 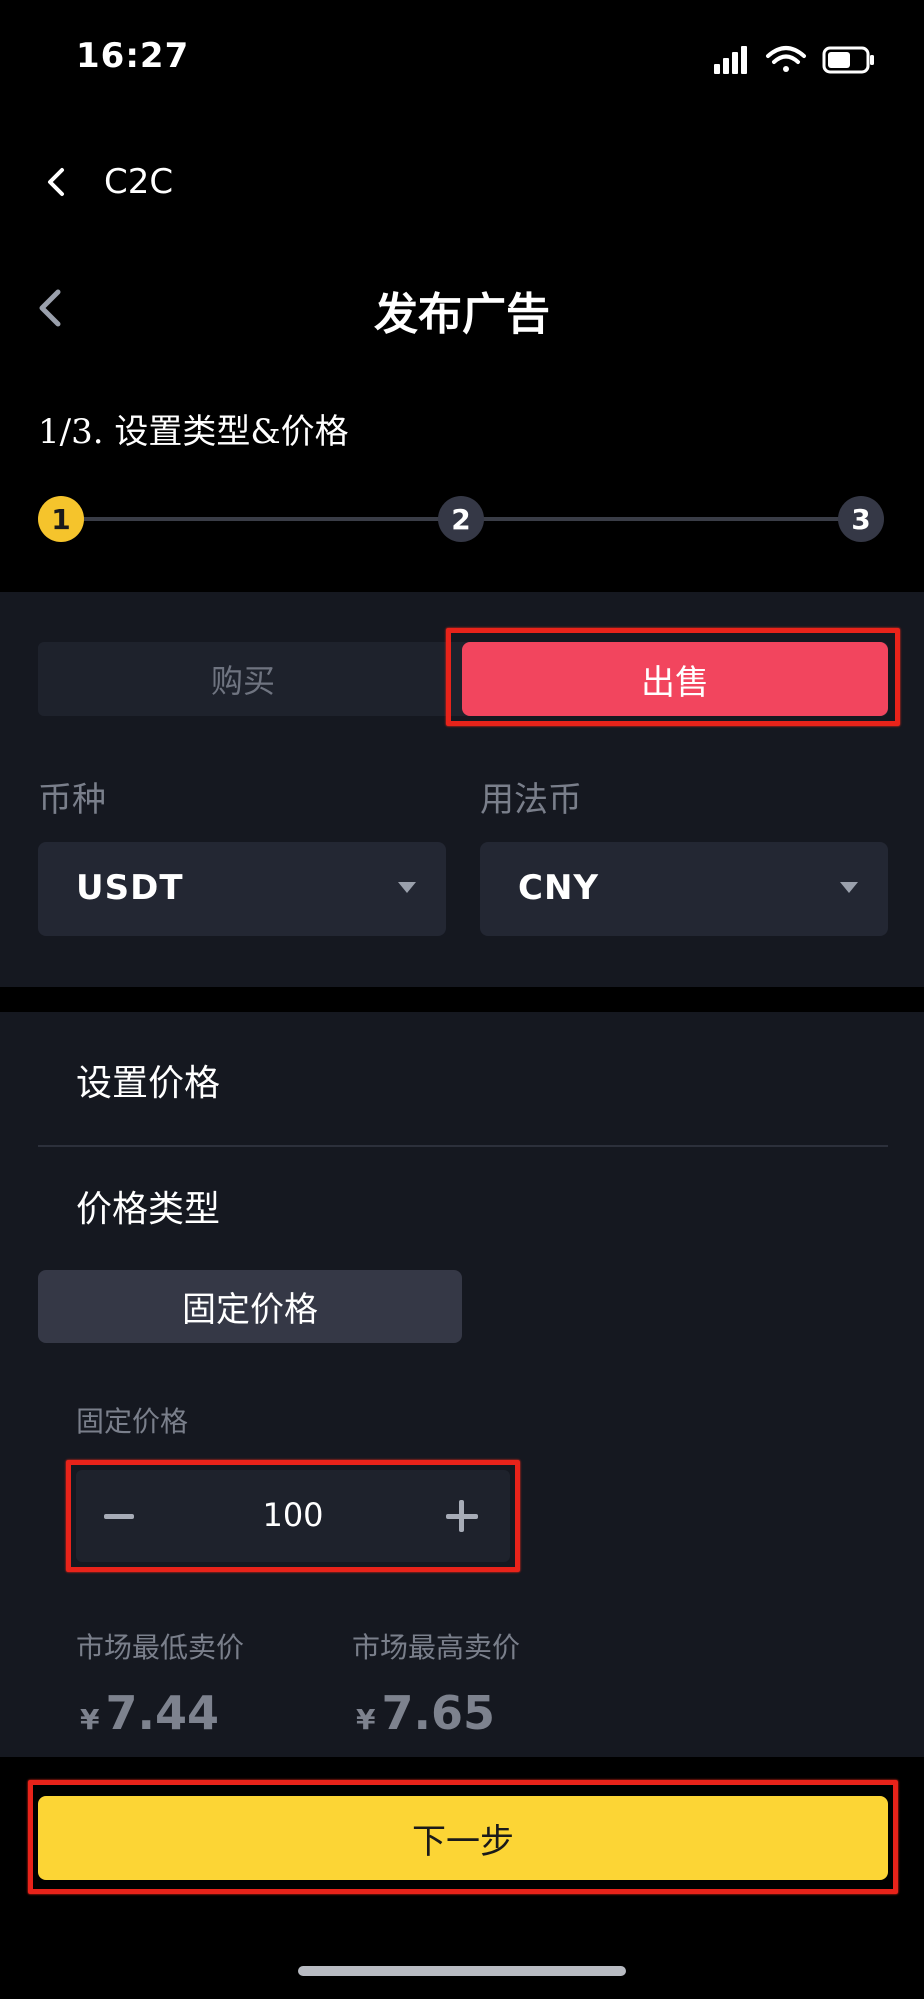 What do you see at coordinates (138, 182) in the screenshot?
I see `back-label: C2C` at bounding box center [138, 182].